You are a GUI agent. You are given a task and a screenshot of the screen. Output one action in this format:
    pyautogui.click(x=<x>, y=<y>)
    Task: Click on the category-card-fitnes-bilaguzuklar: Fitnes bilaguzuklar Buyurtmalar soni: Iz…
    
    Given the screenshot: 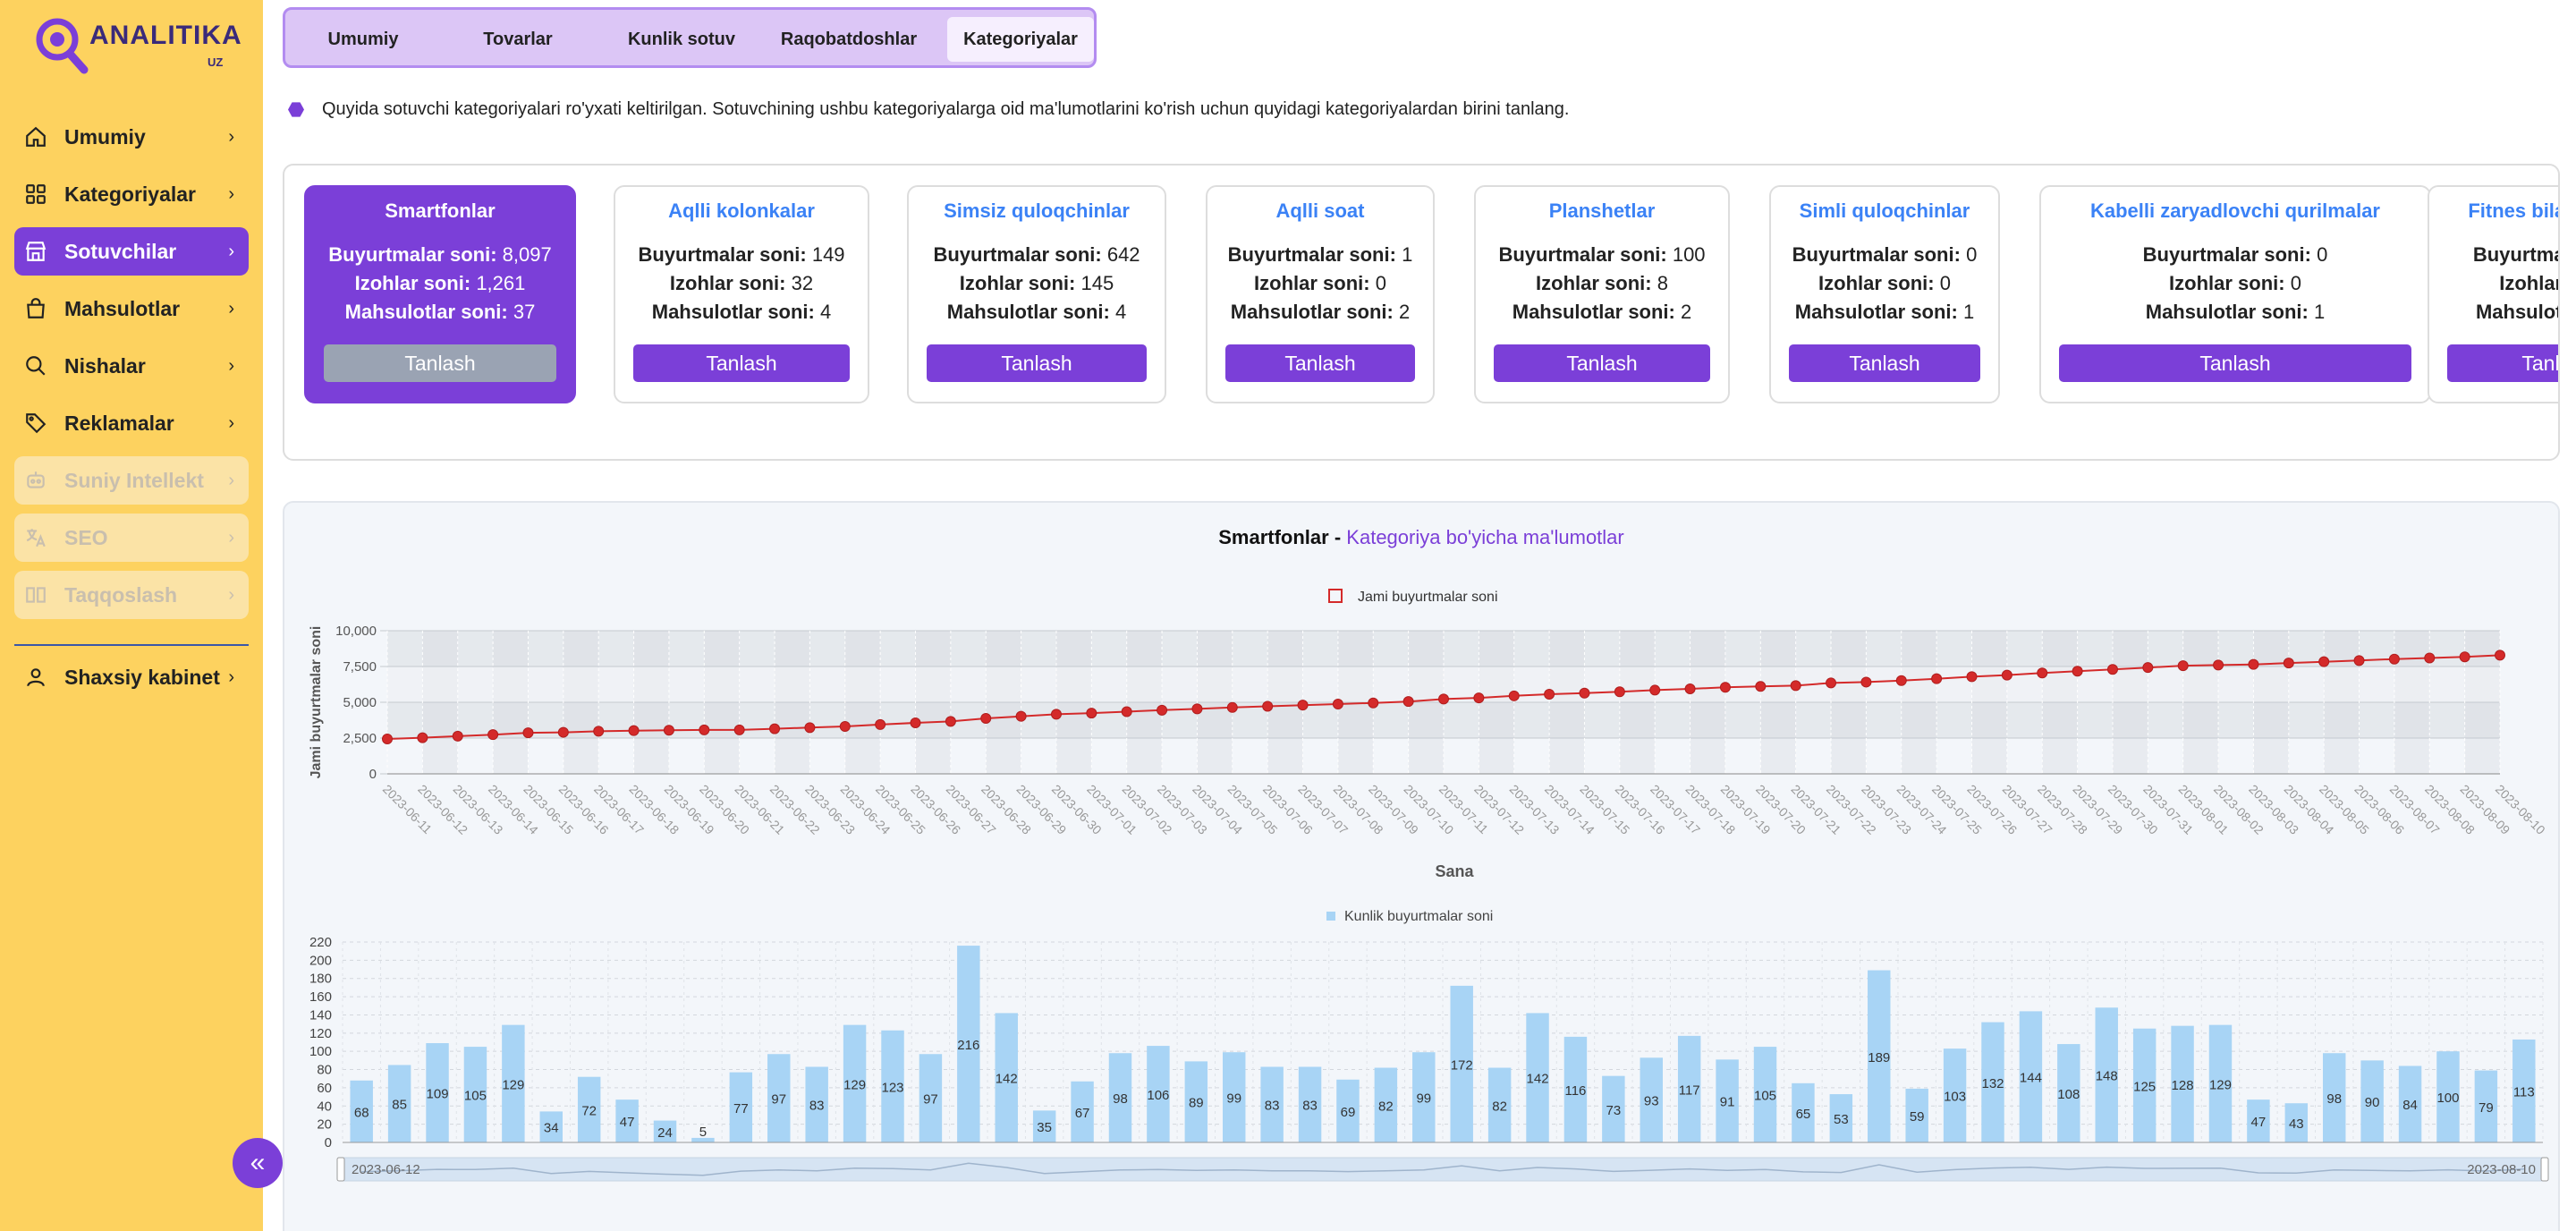 What is the action you would take?
    pyautogui.click(x=2493, y=294)
    